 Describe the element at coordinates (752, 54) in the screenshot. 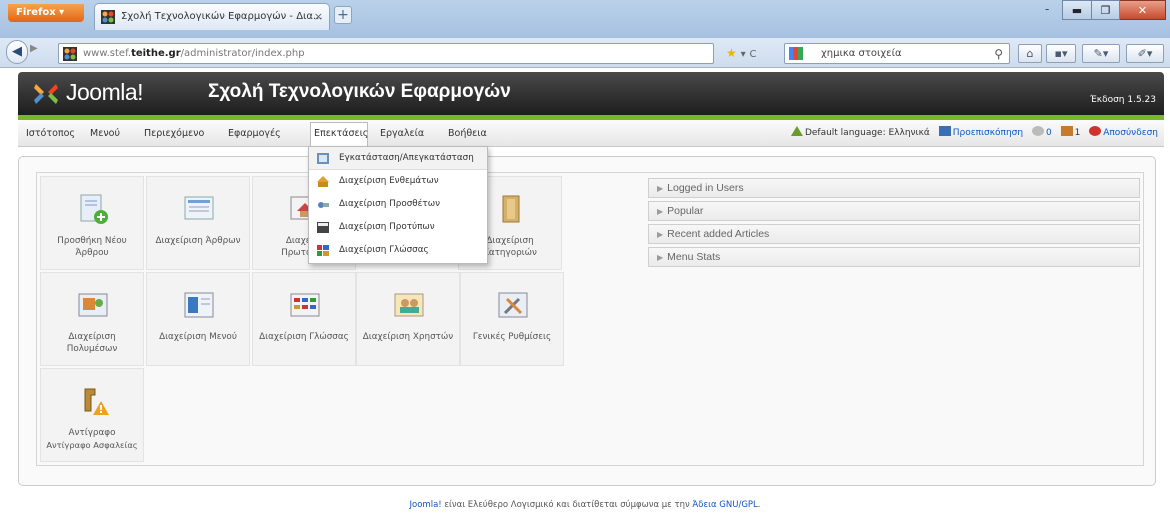

I see `reload-icon: C` at that location.